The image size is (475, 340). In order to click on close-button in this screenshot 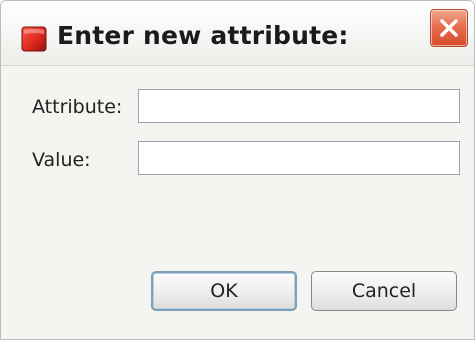, I will do `click(449, 28)`.